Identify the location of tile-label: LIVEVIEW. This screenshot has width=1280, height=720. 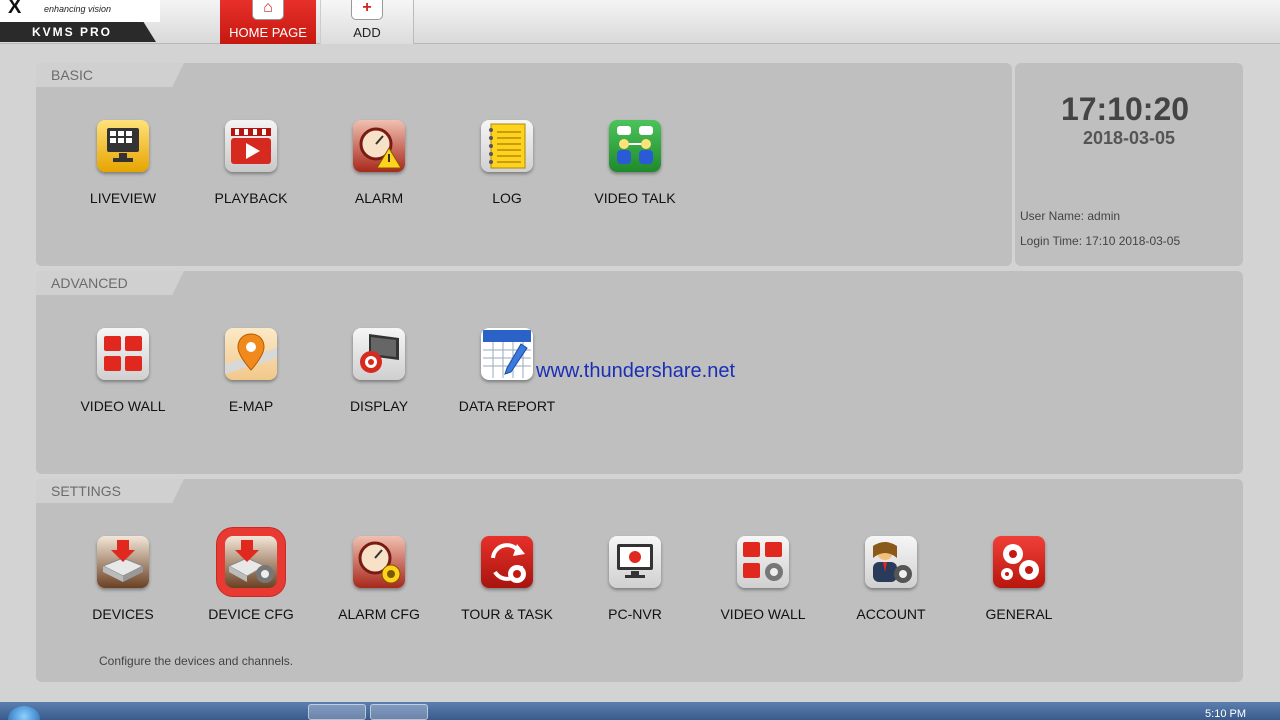
(123, 198).